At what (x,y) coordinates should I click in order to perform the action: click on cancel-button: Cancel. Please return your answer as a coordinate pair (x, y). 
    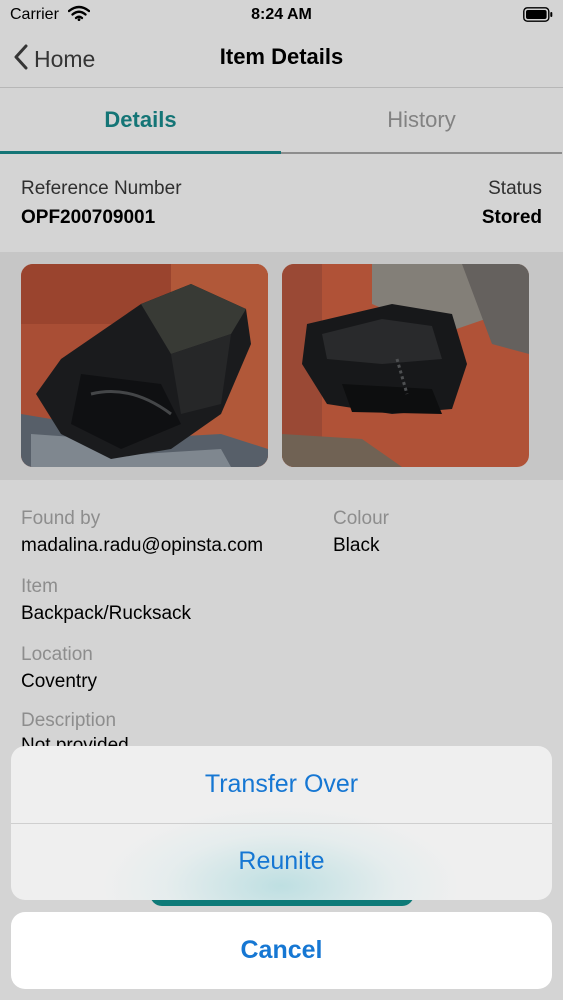
    Looking at the image, I should click on (281, 950).